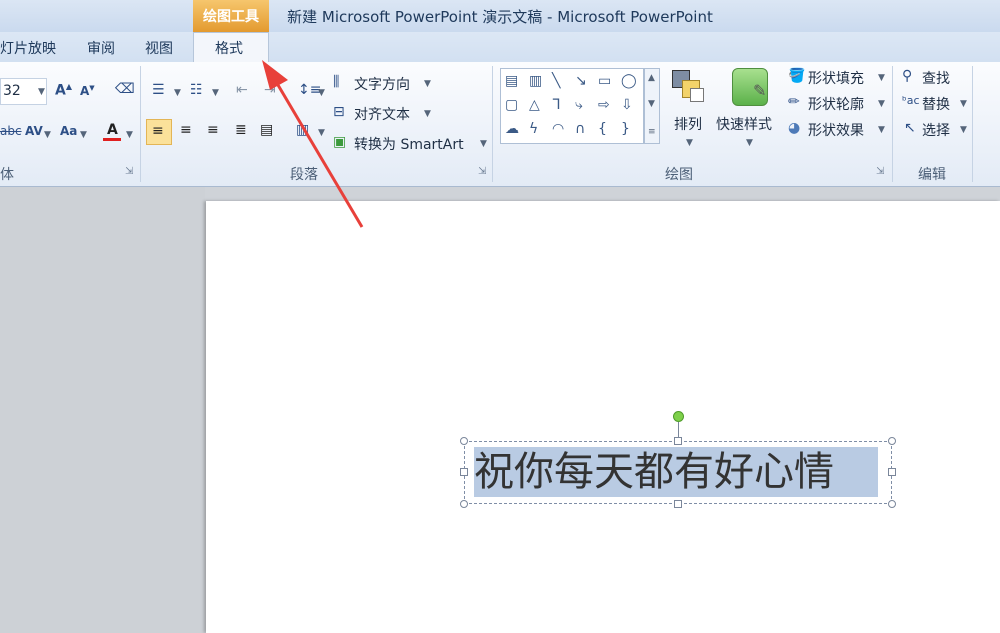 The width and height of the screenshot is (1000, 633). What do you see at coordinates (836, 104) in the screenshot?
I see `shape-outline-button: 形状轮廓` at bounding box center [836, 104].